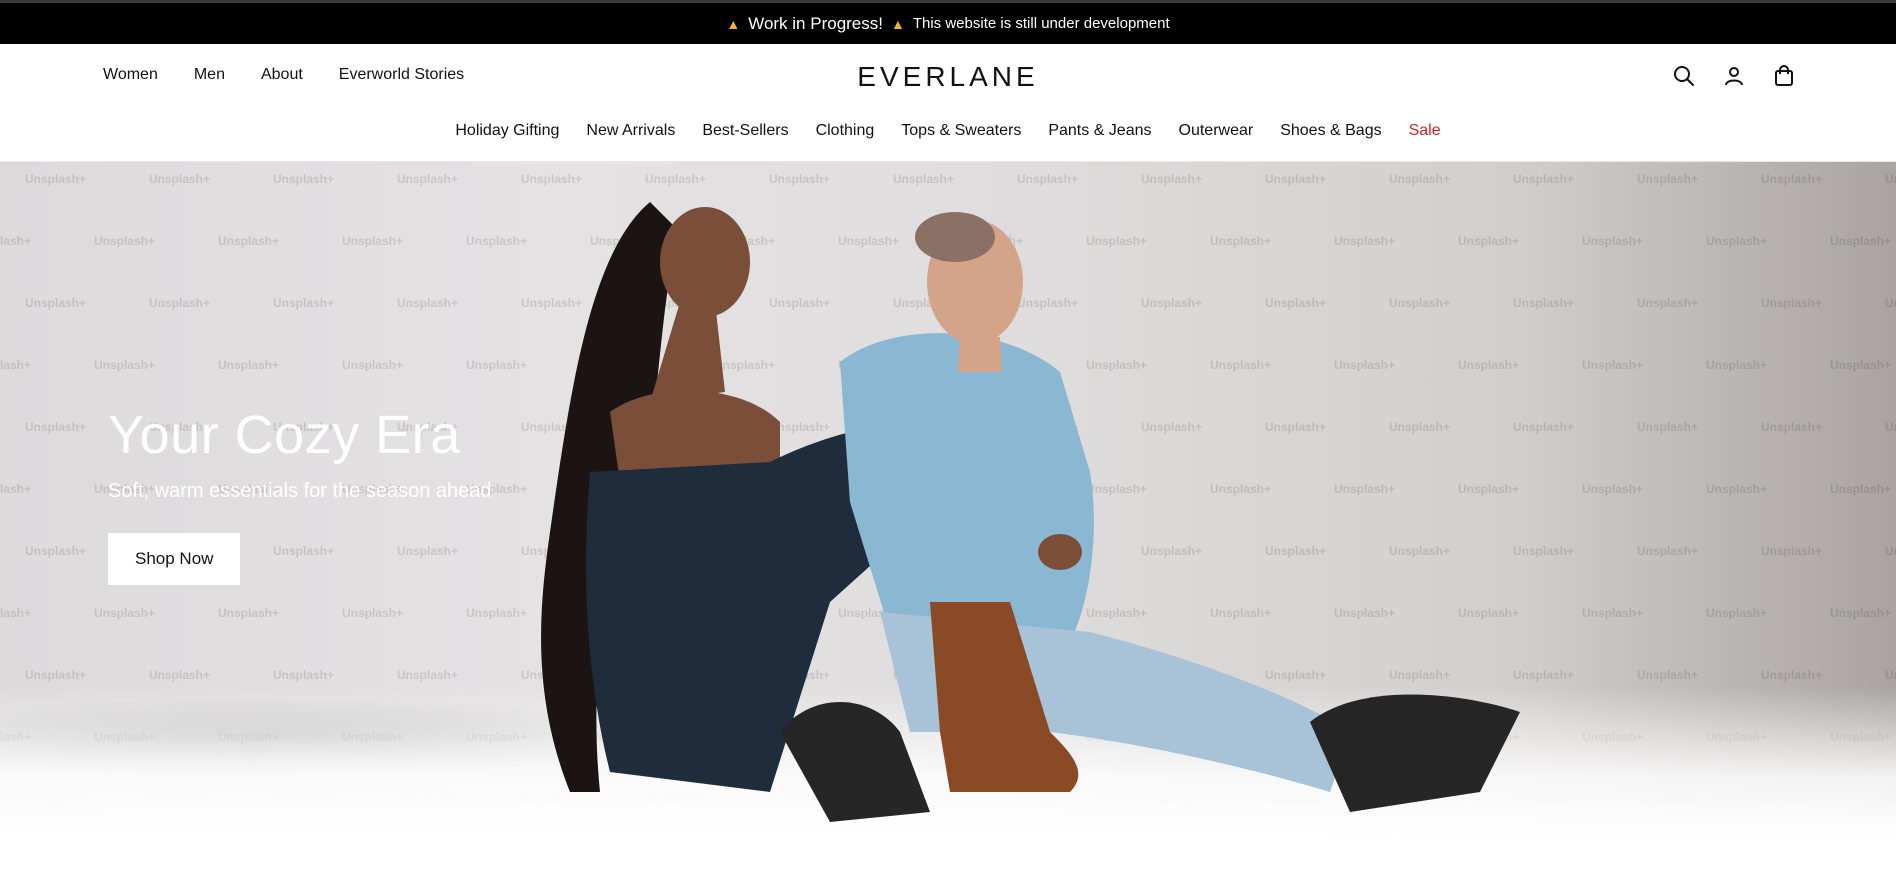 The image size is (1896, 874). What do you see at coordinates (1041, 23) in the screenshot?
I see `announcement-message: This website is still under development` at bounding box center [1041, 23].